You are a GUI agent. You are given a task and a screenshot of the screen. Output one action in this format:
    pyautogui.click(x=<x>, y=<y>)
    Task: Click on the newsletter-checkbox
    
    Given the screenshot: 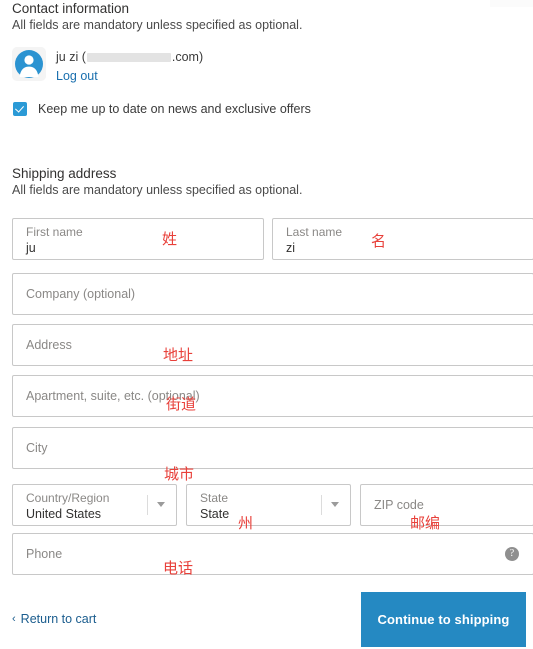 What is the action you would take?
    pyautogui.click(x=20, y=109)
    